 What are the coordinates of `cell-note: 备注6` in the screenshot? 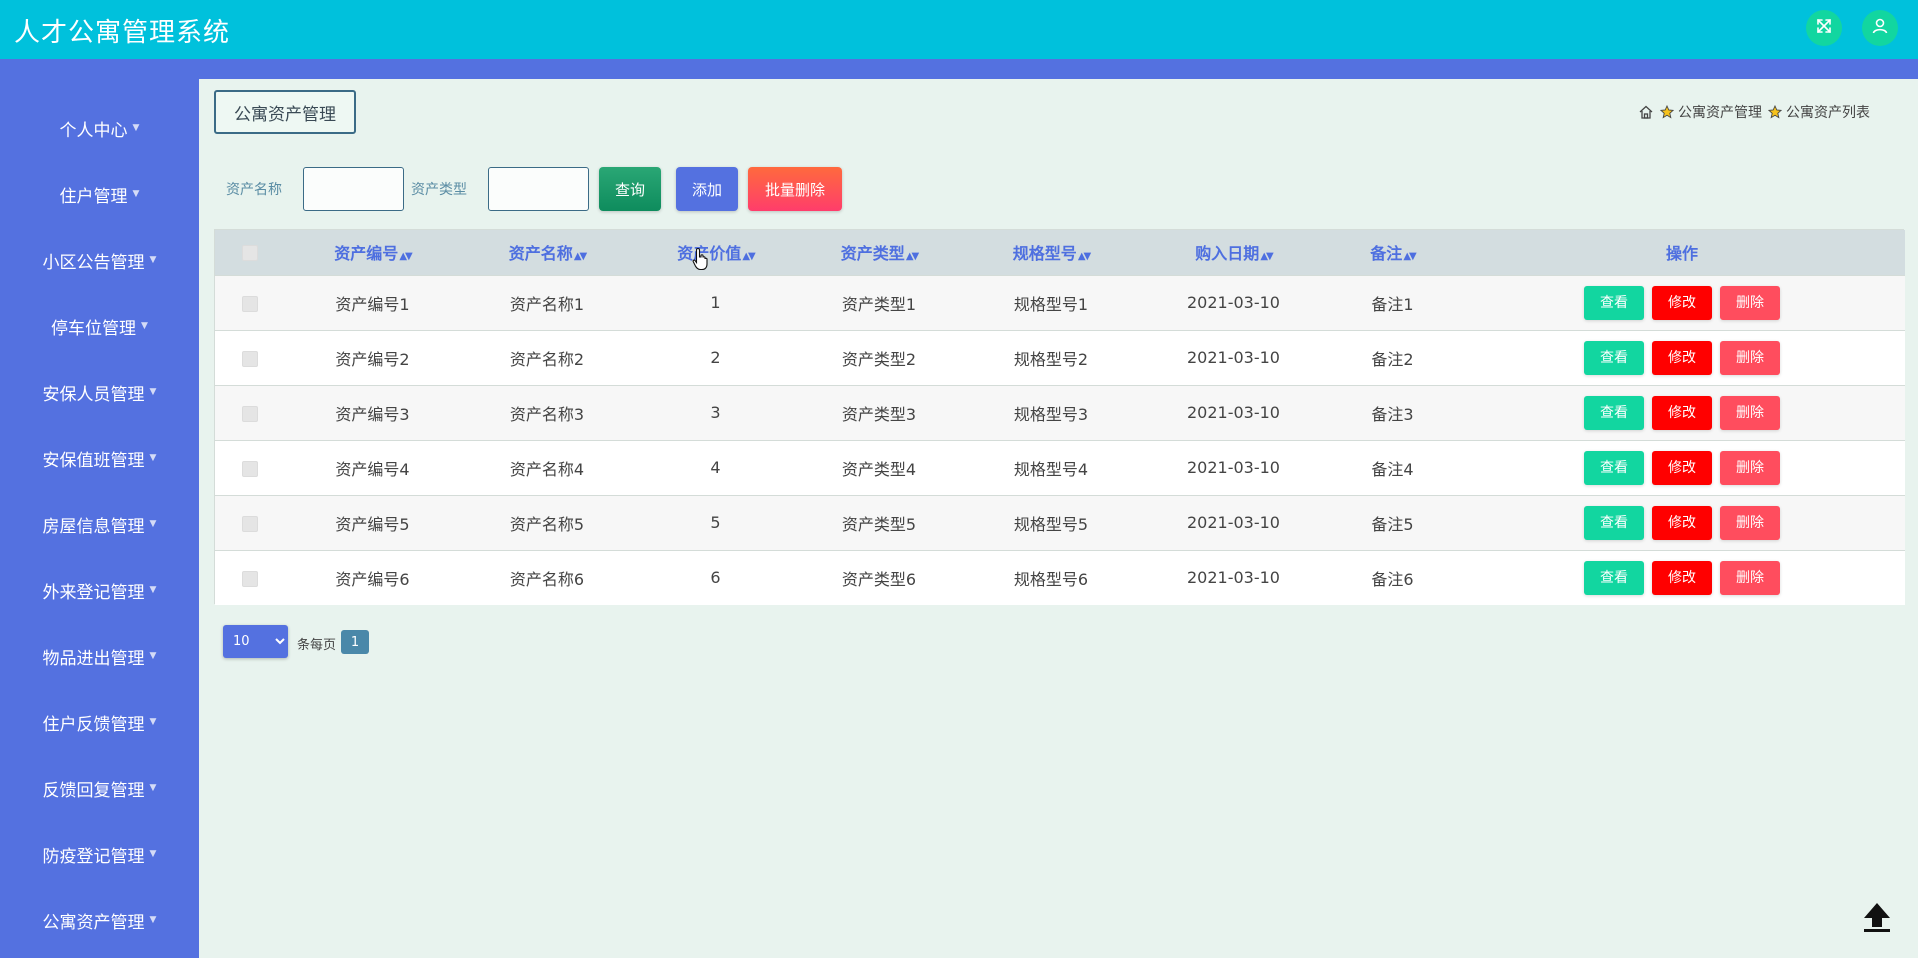 It's located at (1392, 579).